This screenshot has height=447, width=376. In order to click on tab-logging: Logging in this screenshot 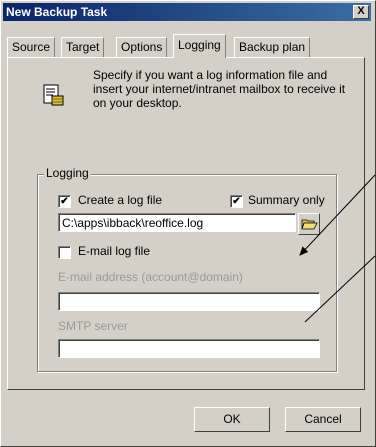, I will do `click(199, 46)`.